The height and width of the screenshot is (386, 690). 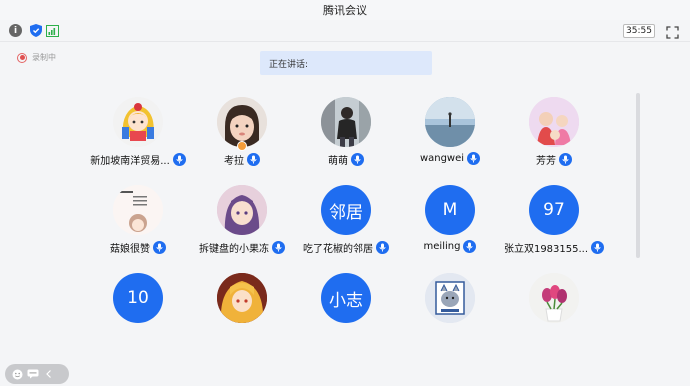 I want to click on participant-tile: 芳芳, so click(x=554, y=137).